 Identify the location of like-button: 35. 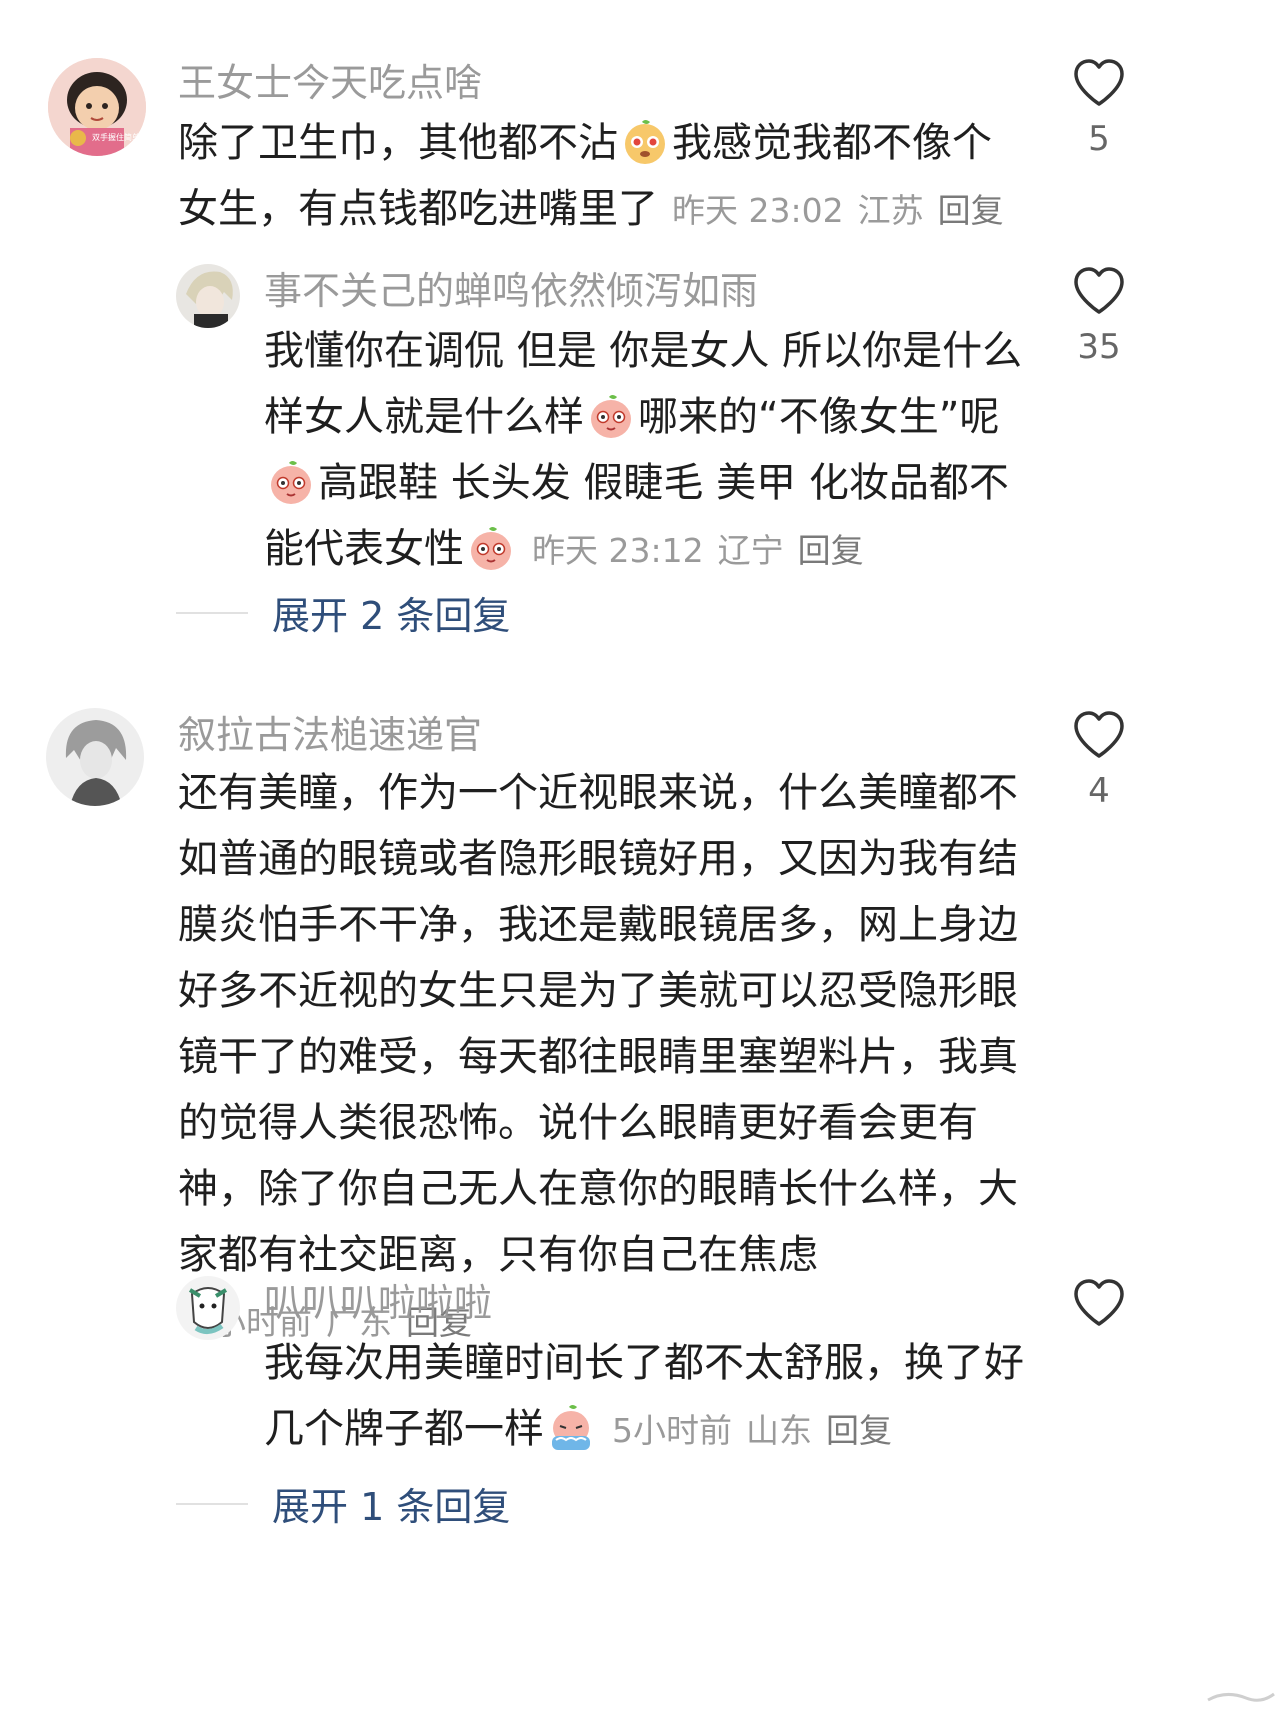
(1099, 315).